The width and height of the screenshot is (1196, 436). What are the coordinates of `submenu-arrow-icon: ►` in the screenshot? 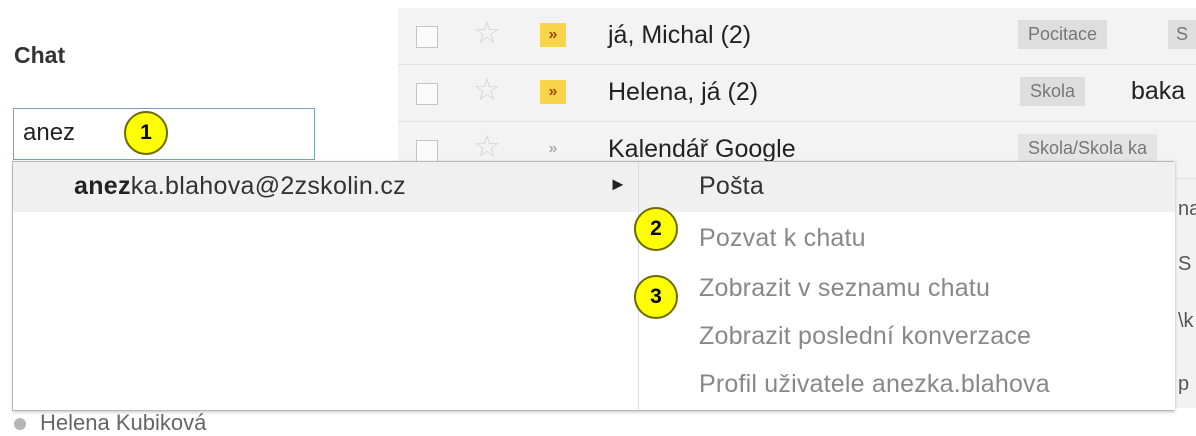 It's located at (618, 184).